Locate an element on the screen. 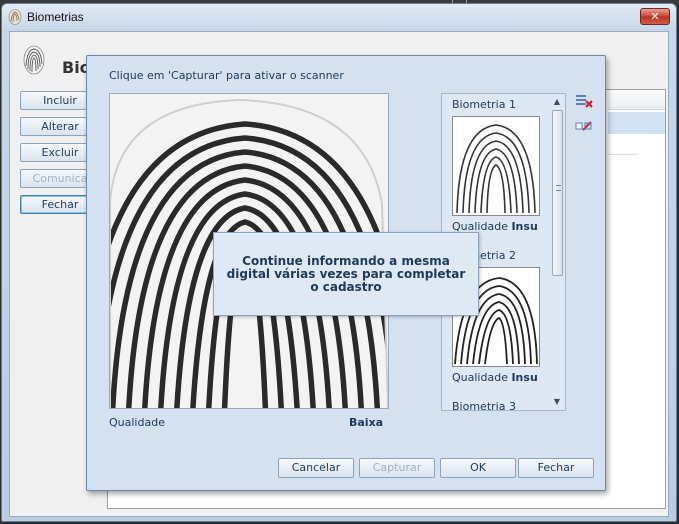  thumbnail-item: Biometria 1 Qualidade Insu is located at coordinates (498, 168).